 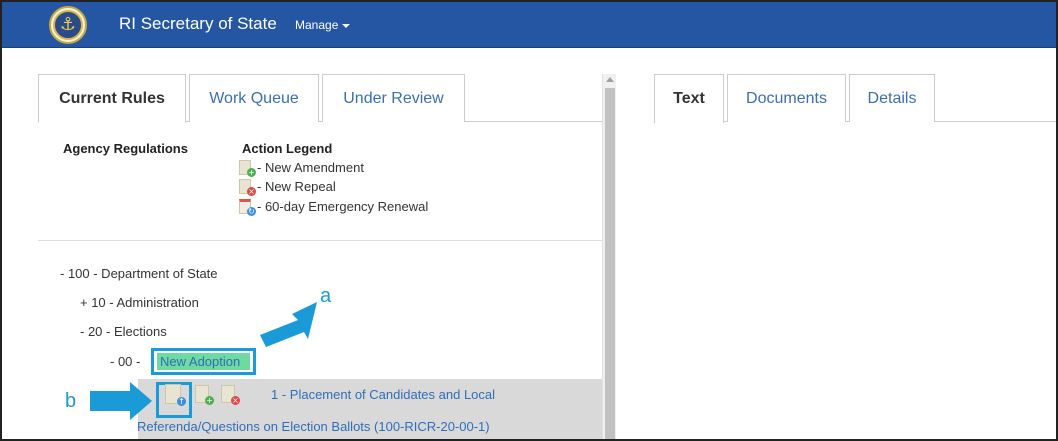 What do you see at coordinates (689, 98) in the screenshot?
I see `tab-text: Text` at bounding box center [689, 98].